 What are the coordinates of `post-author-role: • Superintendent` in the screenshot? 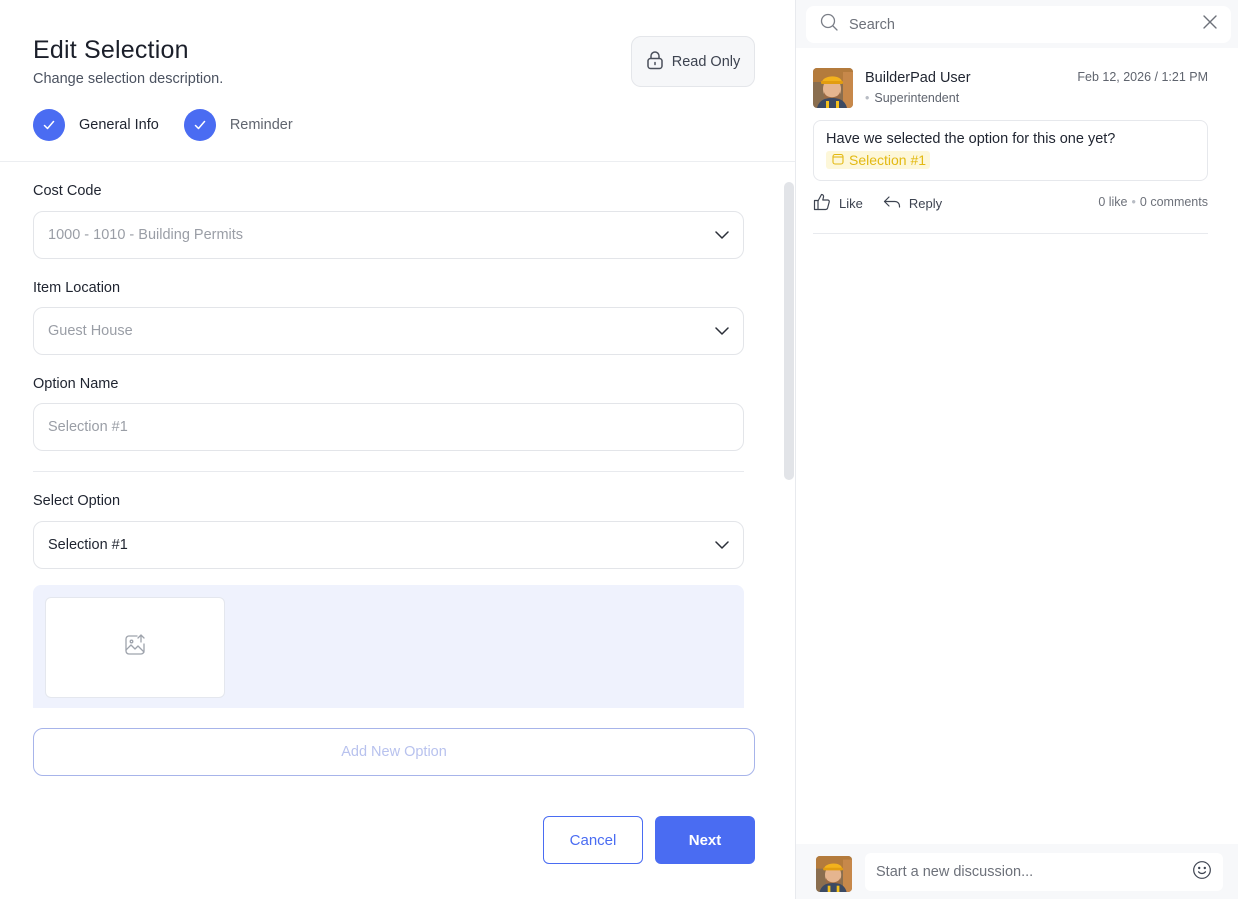 It's located at (912, 98).